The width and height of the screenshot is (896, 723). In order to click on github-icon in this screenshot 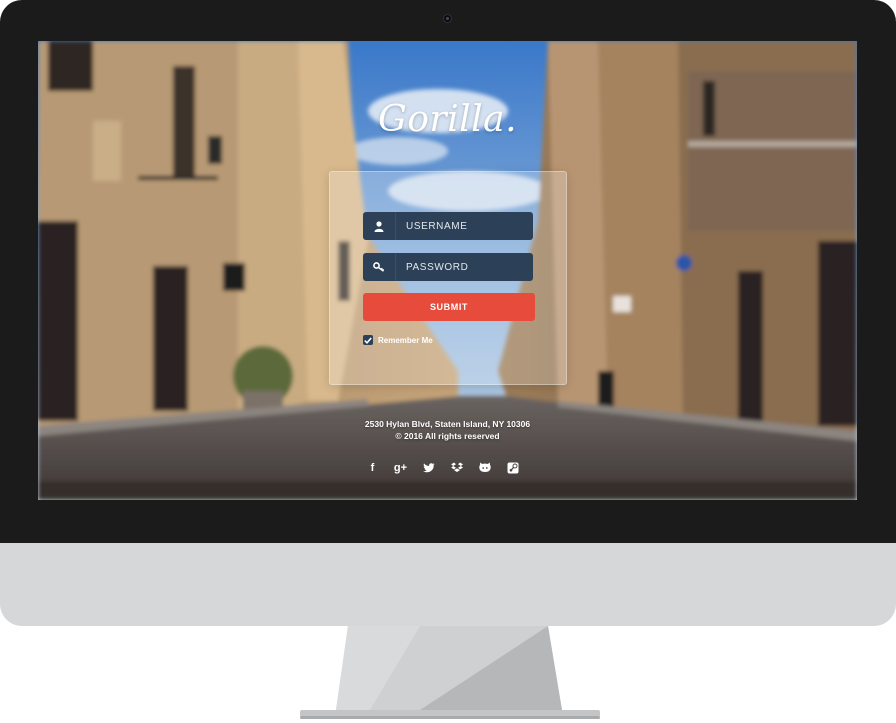, I will do `click(484, 467)`.